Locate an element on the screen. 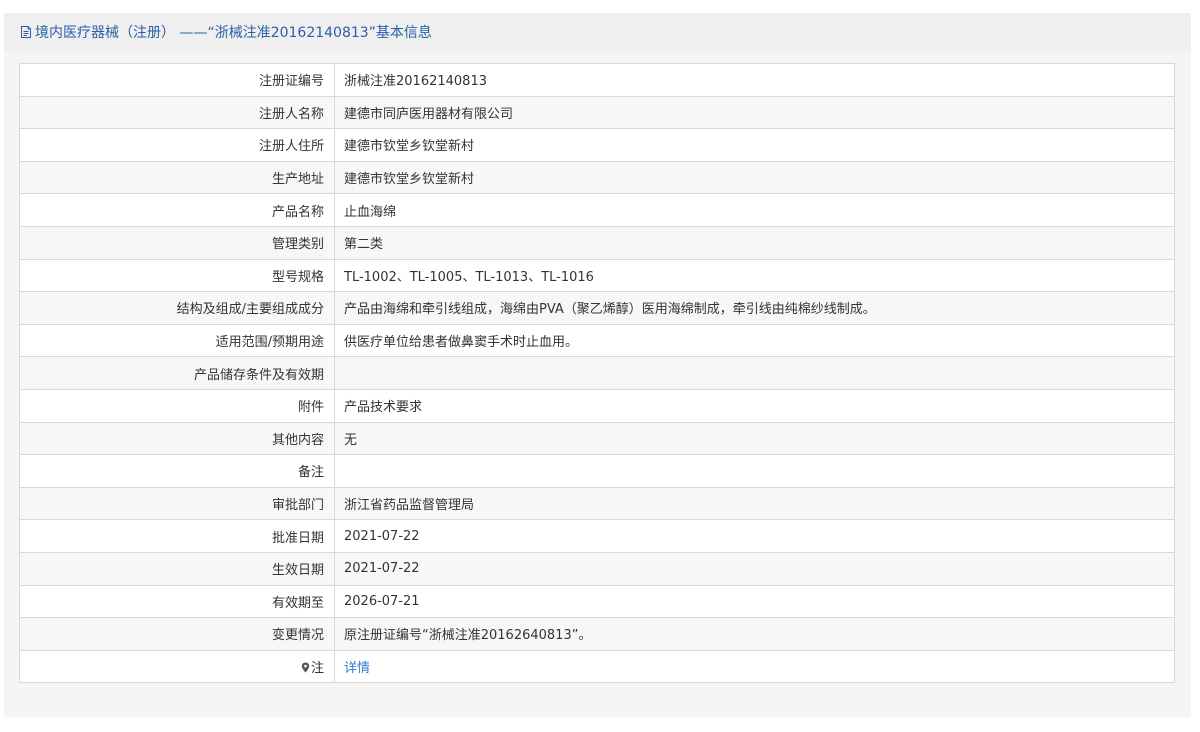  note-row: 注 详情 is located at coordinates (597, 666).